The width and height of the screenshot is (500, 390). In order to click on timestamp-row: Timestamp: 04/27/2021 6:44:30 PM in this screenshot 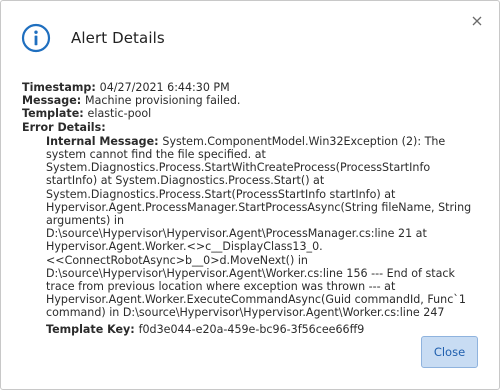, I will do `click(126, 87)`.